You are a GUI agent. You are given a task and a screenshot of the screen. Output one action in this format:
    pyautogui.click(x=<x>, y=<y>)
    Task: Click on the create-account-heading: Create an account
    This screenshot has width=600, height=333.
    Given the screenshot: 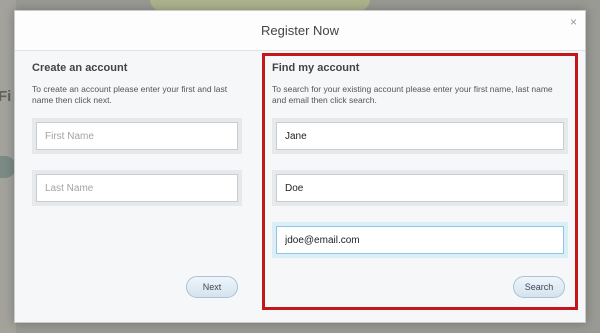 What is the action you would take?
    pyautogui.click(x=80, y=68)
    